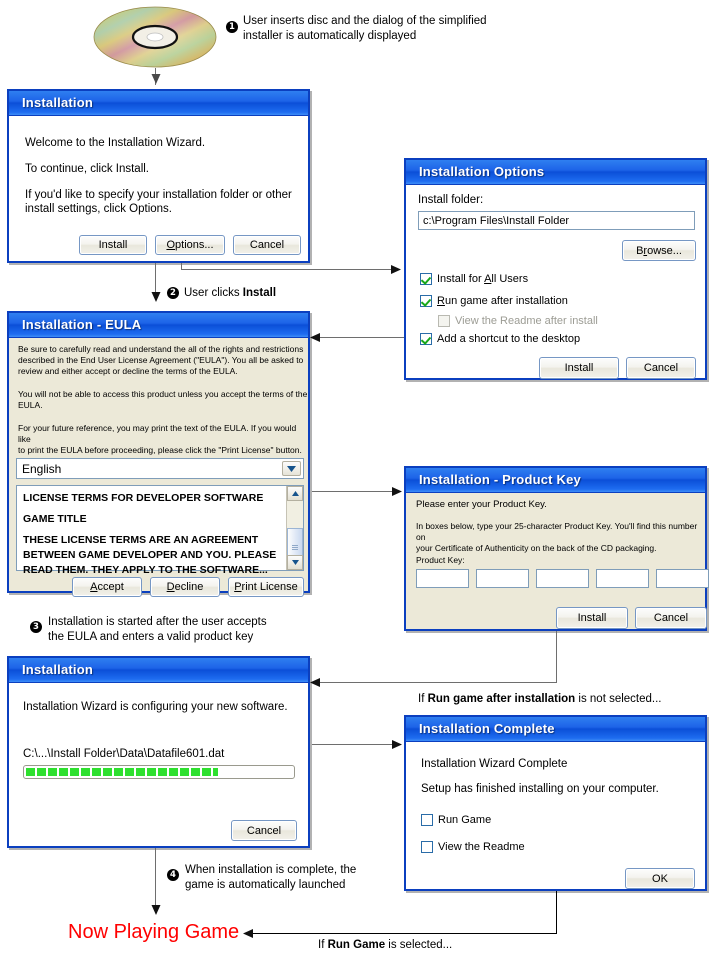 This screenshot has height=955, width=711. Describe the element at coordinates (555, 729) in the screenshot. I see `complete-dialog-title: Installation Complete` at that location.